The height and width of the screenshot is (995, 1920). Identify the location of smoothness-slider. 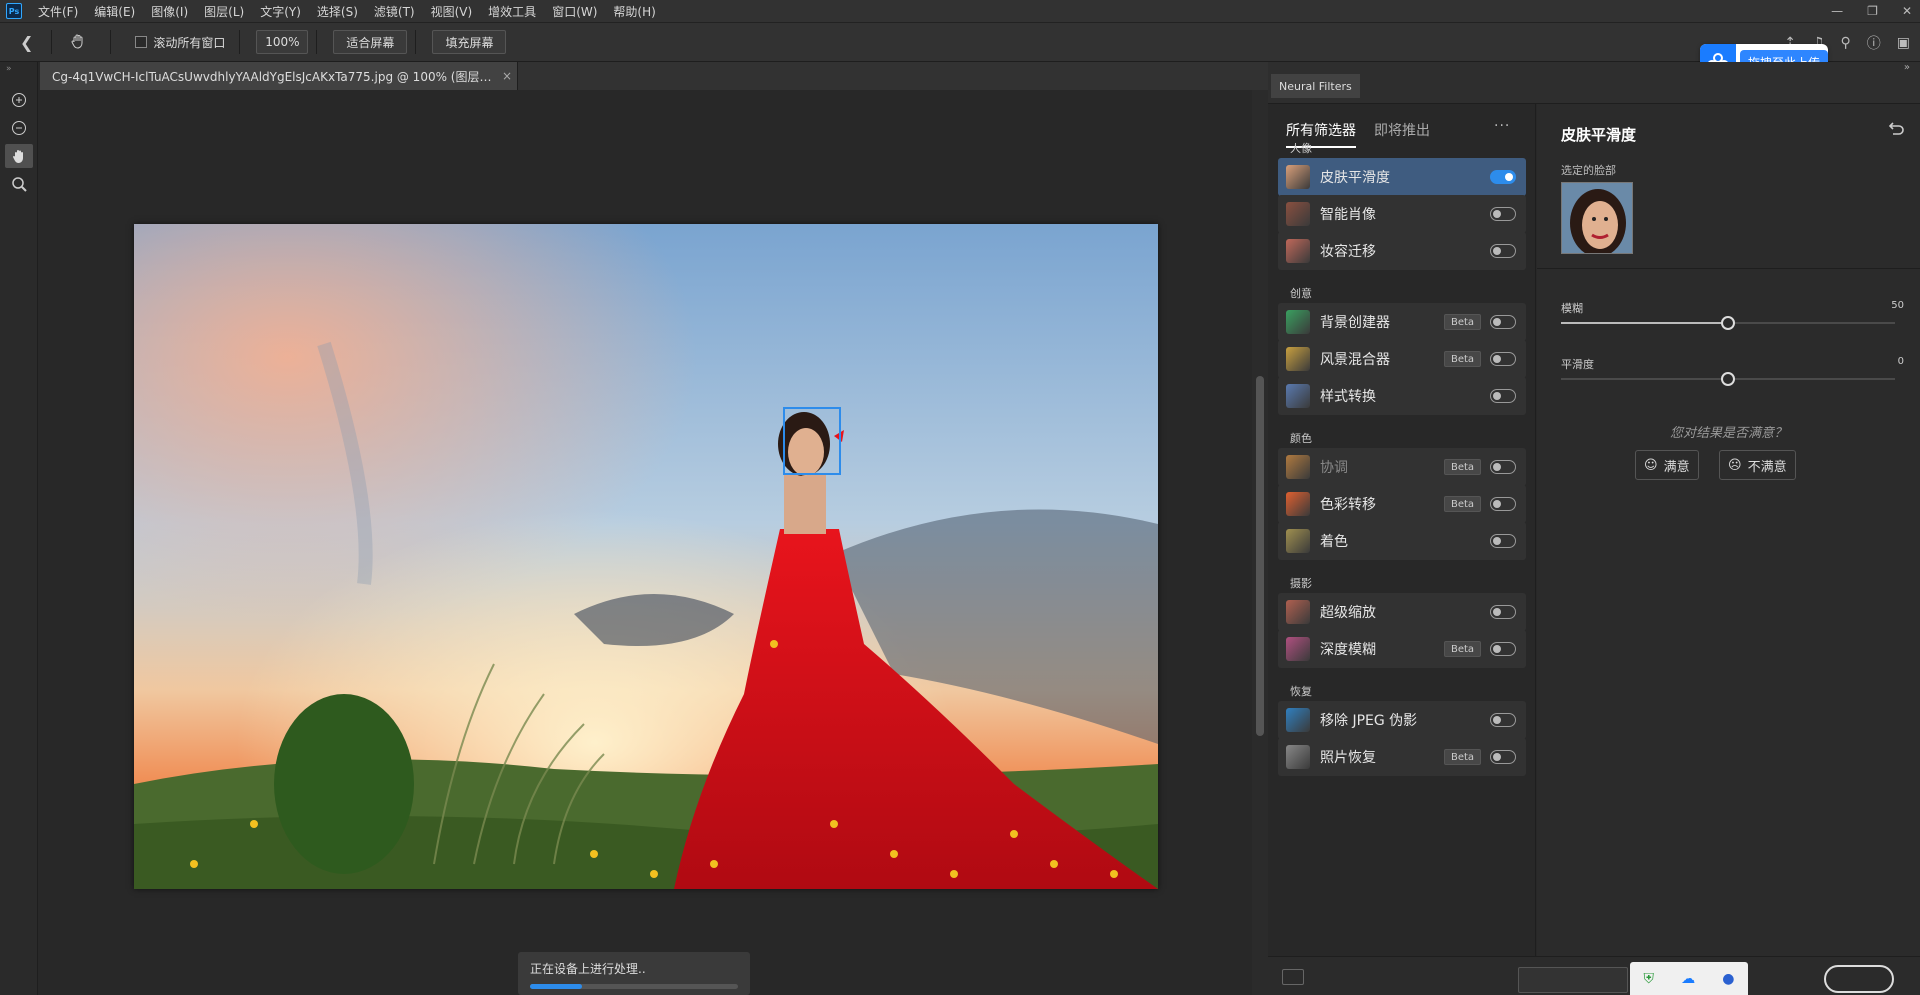
(1728, 379).